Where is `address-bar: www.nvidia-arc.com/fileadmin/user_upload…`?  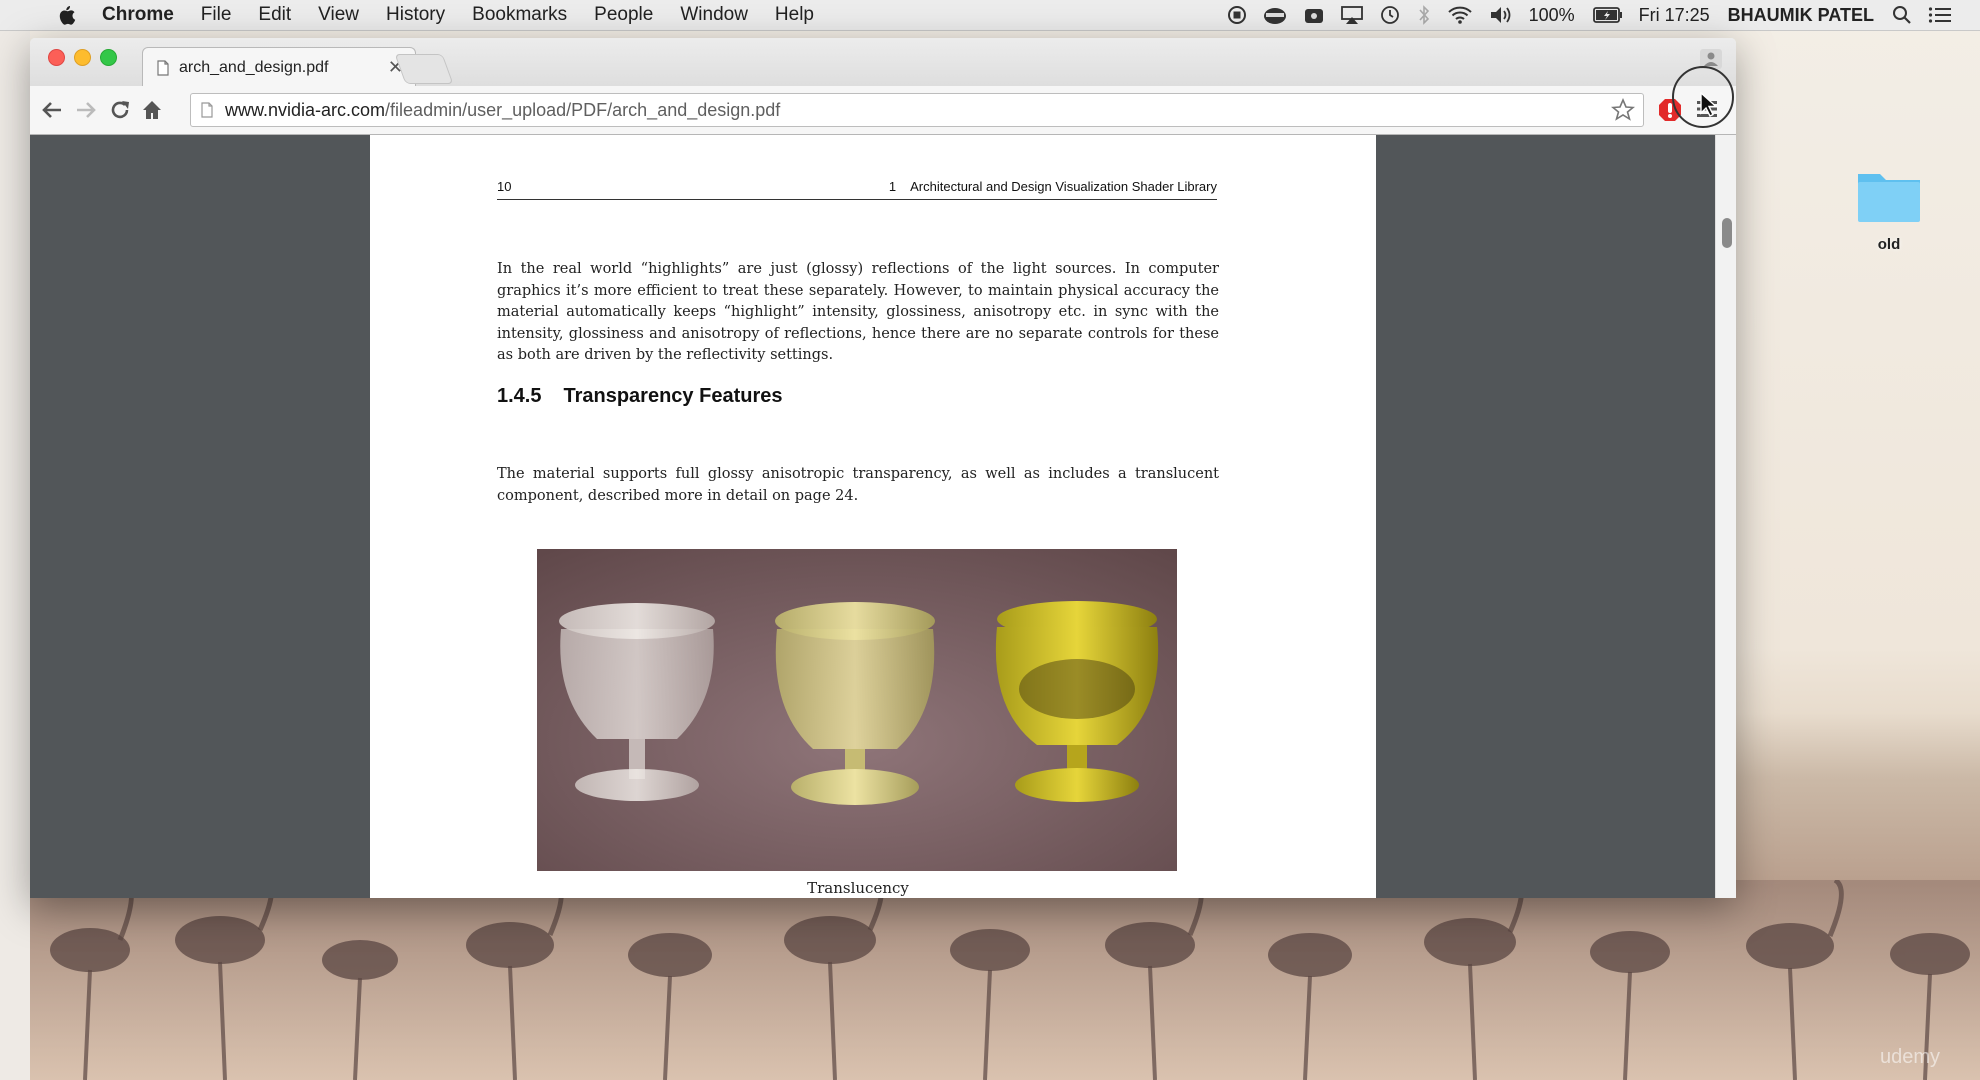 address-bar: www.nvidia-arc.com/fileadmin/user_upload… is located at coordinates (917, 110).